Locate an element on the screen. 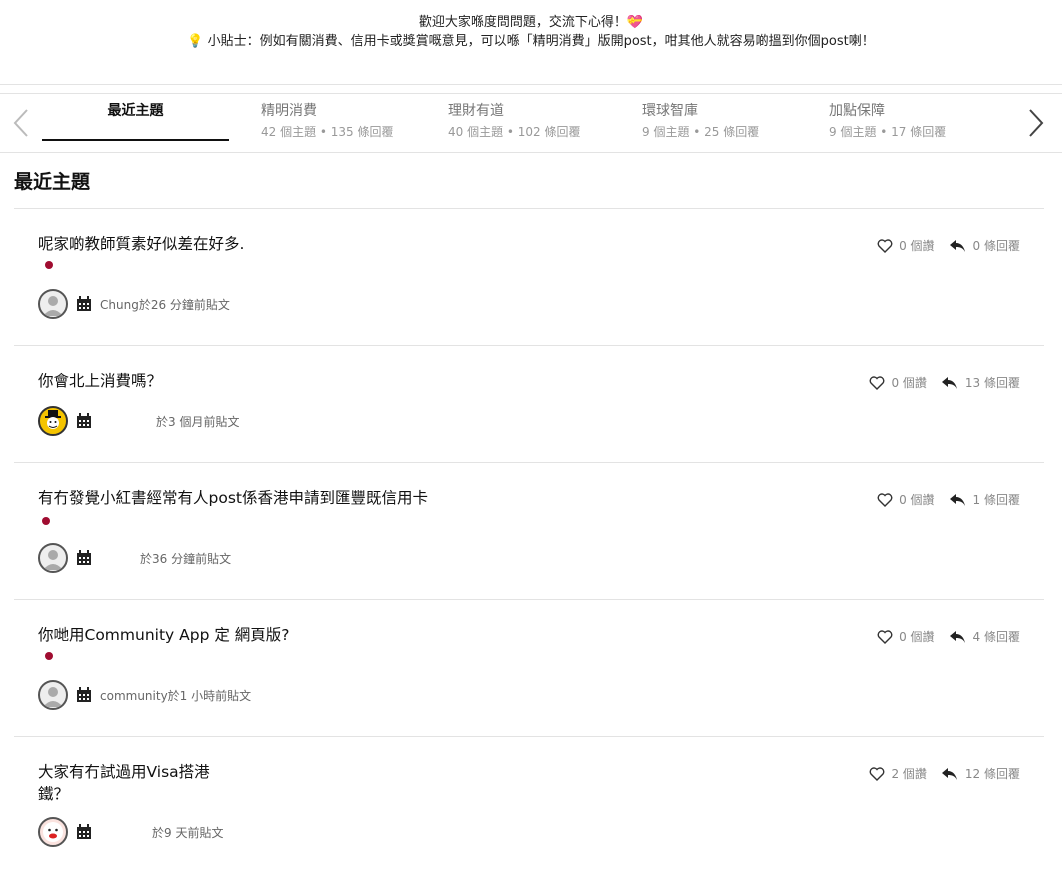 The image size is (1062, 877). topic-meta: community於1 小時前貼文 is located at coordinates (144, 695).